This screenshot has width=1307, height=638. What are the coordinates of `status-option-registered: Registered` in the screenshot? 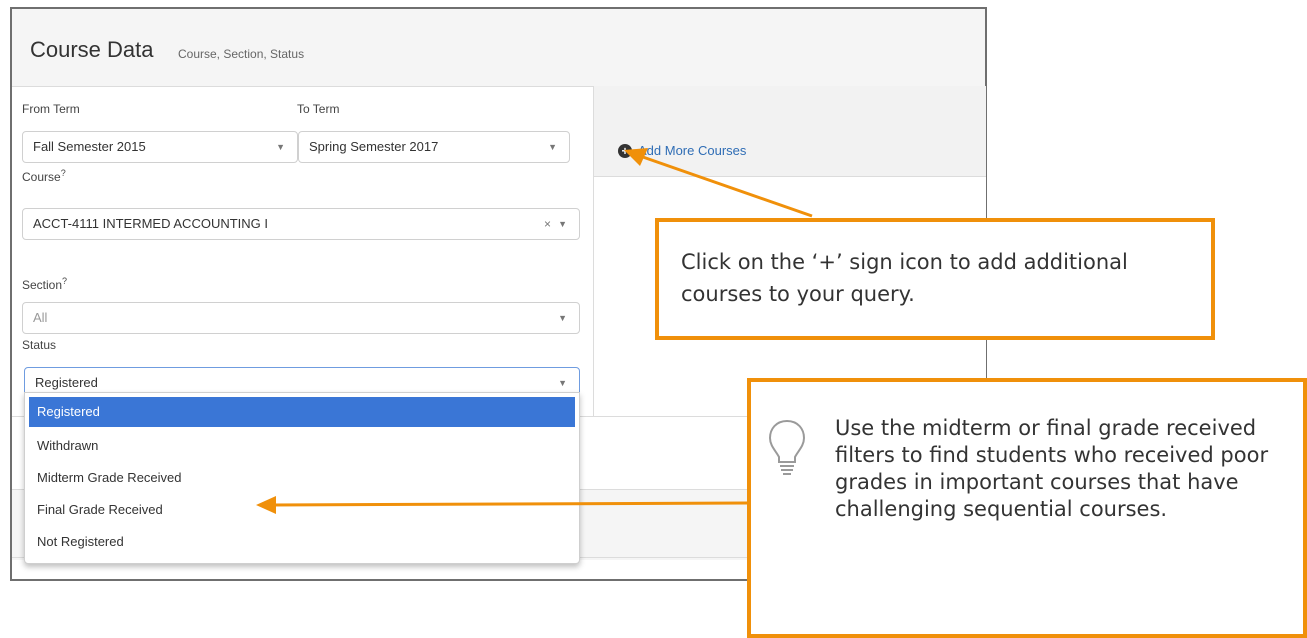 It's located at (302, 412).